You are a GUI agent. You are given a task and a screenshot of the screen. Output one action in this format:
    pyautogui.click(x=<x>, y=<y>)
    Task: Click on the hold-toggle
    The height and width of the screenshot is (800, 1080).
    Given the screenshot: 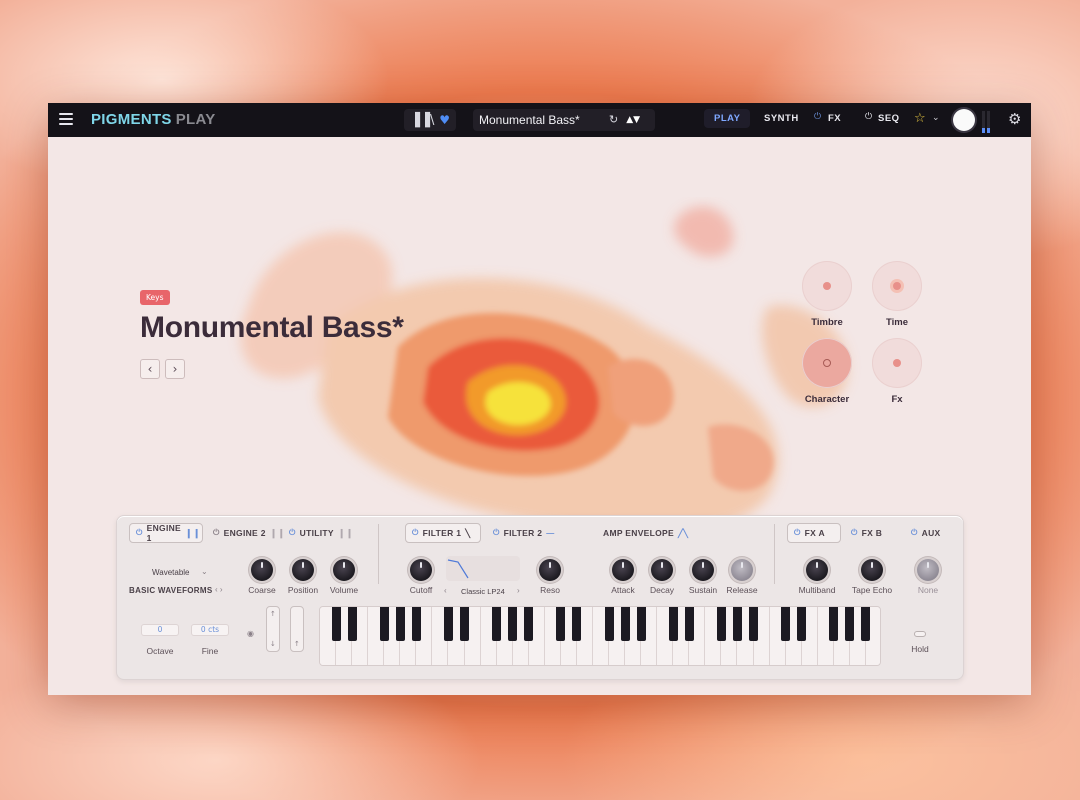 What is the action you would take?
    pyautogui.click(x=920, y=634)
    